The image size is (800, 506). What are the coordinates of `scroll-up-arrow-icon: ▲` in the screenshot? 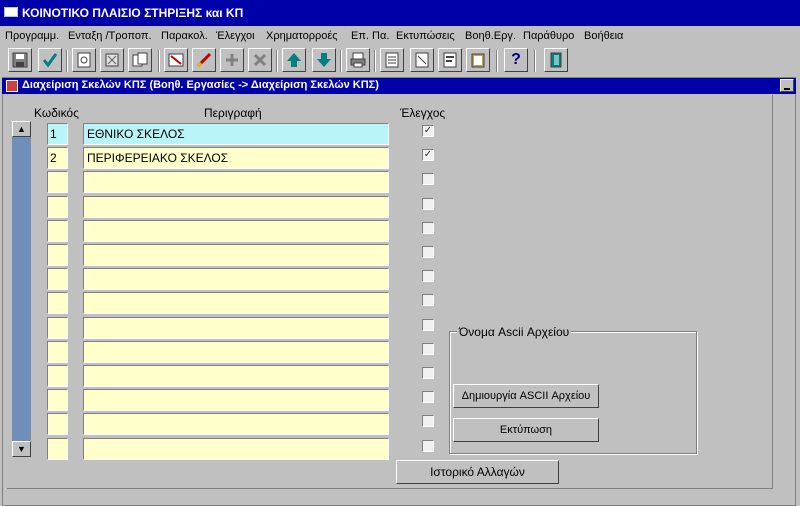 It's located at (21, 129).